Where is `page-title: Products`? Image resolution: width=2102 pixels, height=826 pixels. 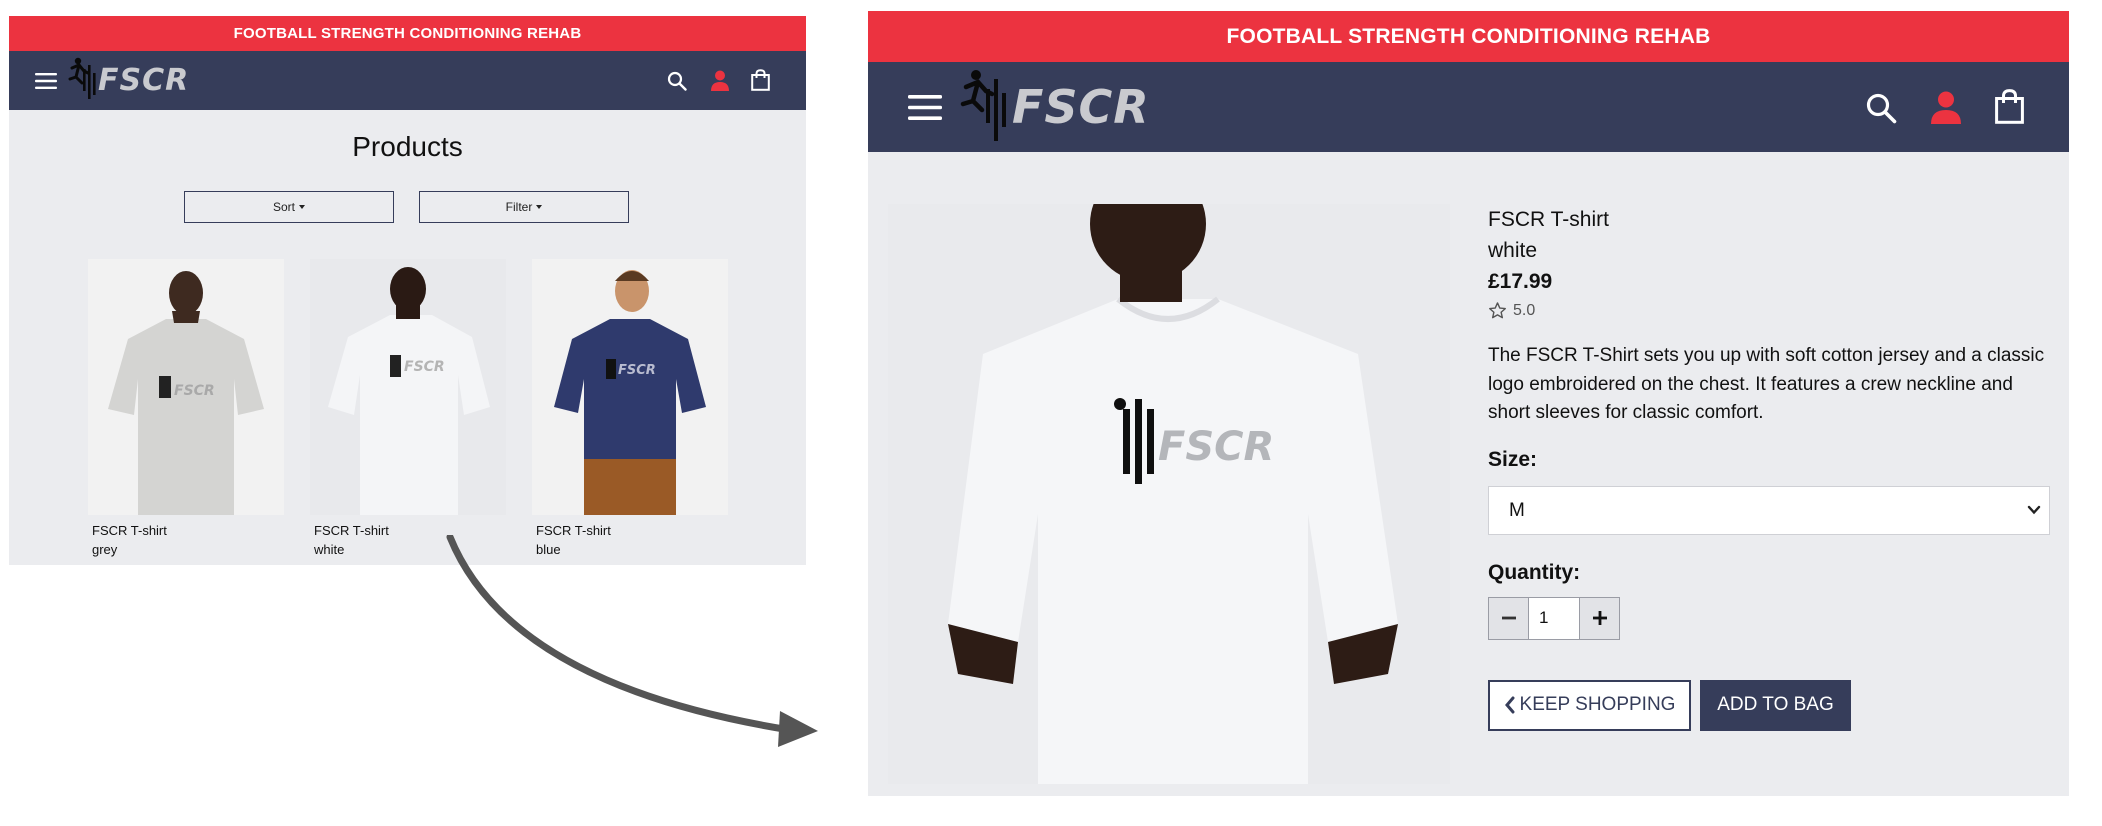
page-title: Products is located at coordinates (407, 146).